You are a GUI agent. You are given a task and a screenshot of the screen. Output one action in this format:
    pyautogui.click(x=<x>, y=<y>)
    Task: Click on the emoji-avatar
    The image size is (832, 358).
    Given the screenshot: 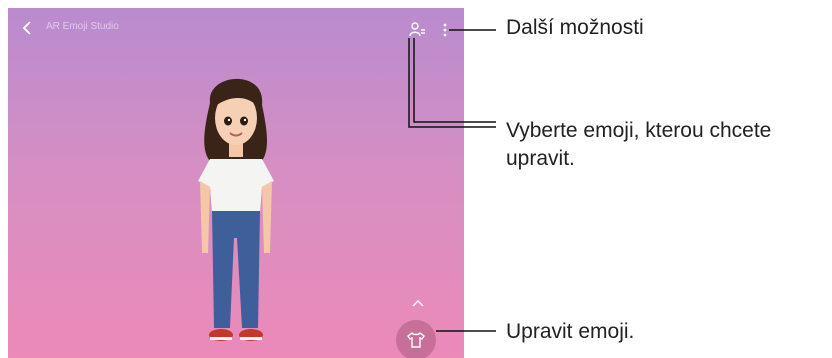 What is the action you would take?
    pyautogui.click(x=235, y=208)
    